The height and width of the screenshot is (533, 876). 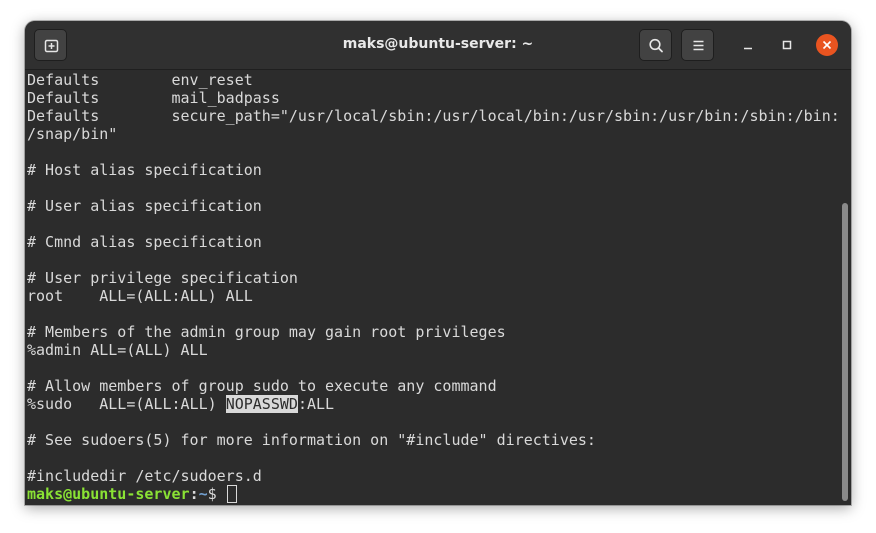 What do you see at coordinates (162, 278) in the screenshot?
I see `terminal-line: # User privilege specification` at bounding box center [162, 278].